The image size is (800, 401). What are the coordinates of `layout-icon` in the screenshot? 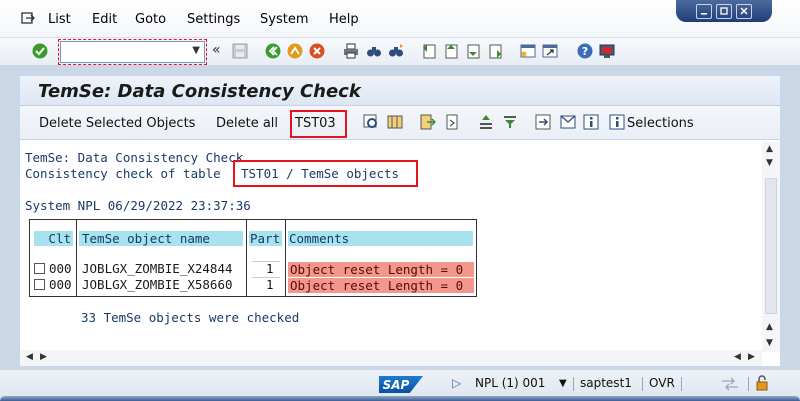 It's located at (607, 51).